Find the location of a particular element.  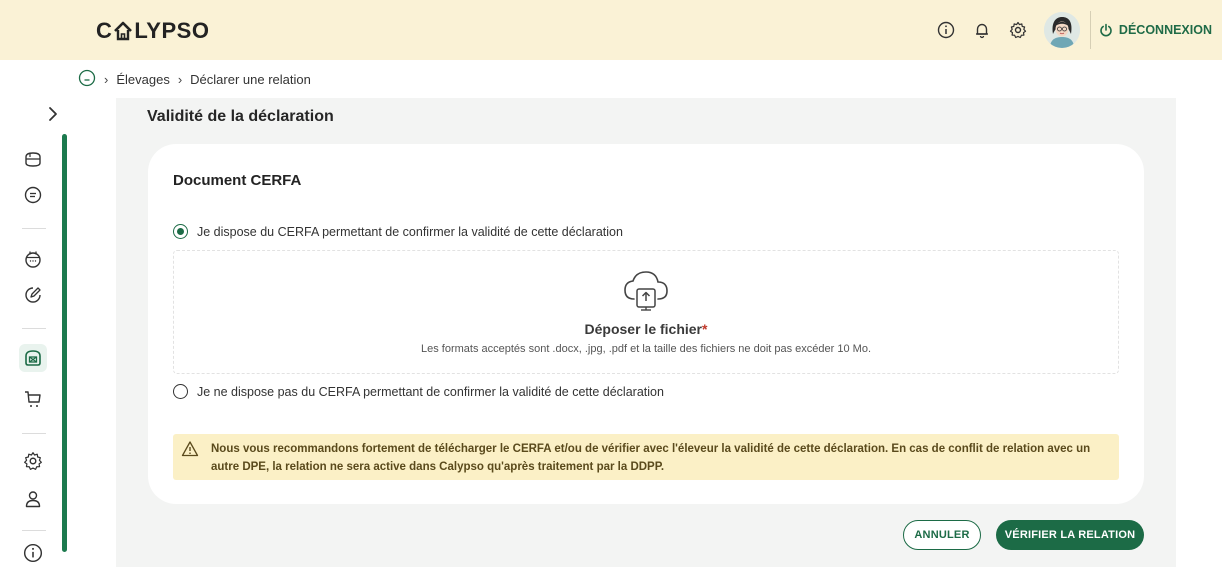

required-mark: * is located at coordinates (705, 329).